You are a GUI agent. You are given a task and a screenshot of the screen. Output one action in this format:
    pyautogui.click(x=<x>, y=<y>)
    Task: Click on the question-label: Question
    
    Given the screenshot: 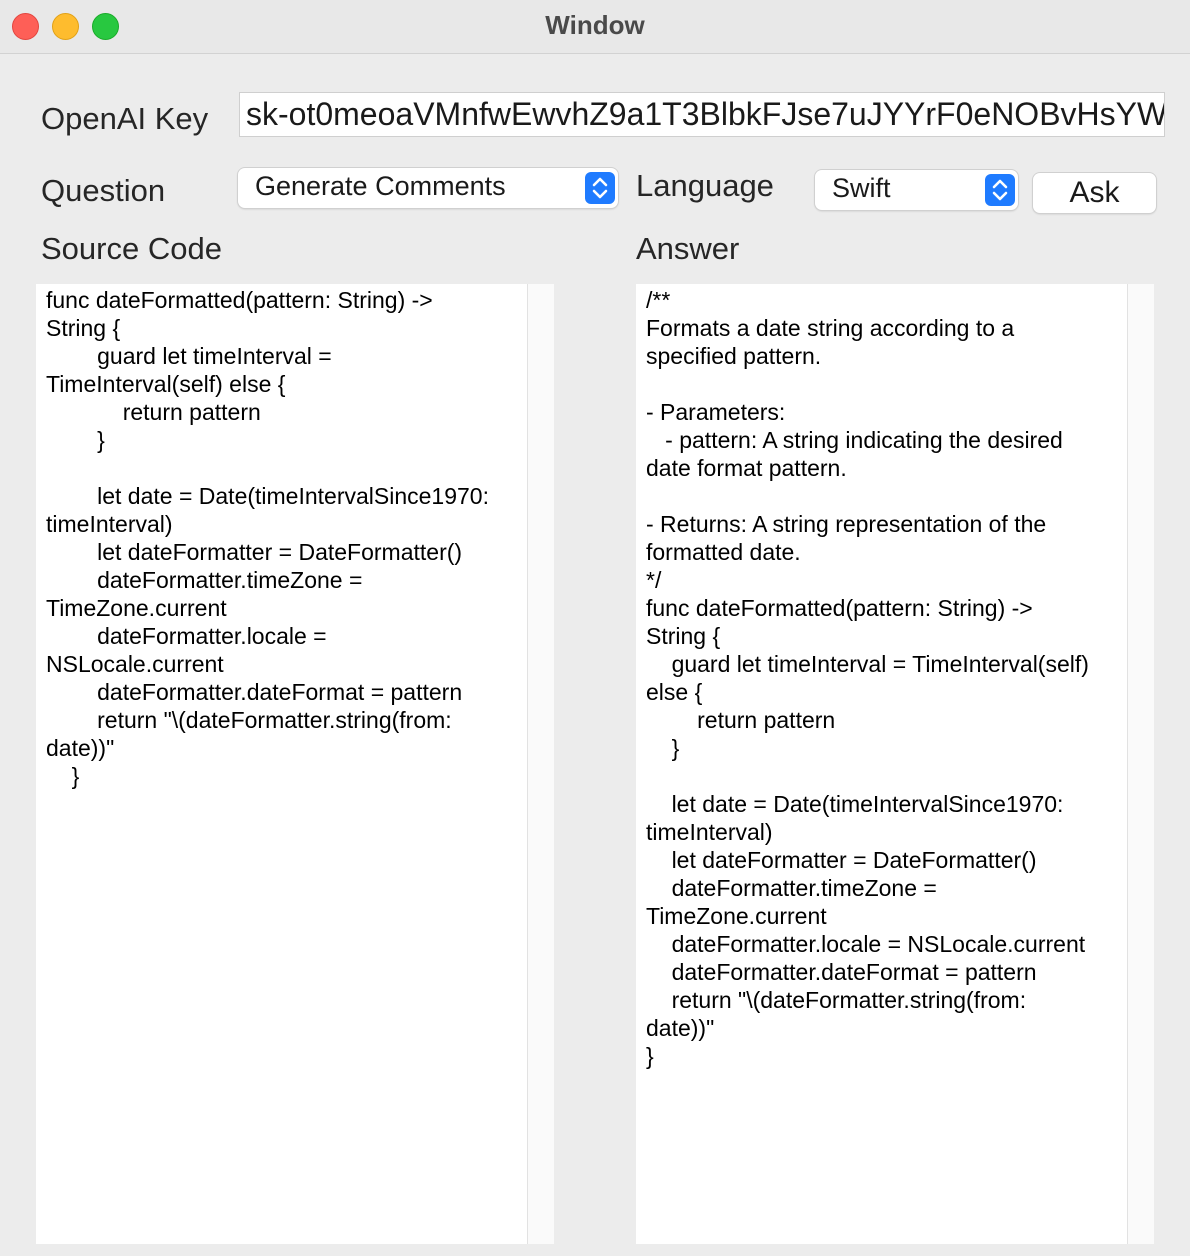 What is the action you would take?
    pyautogui.click(x=103, y=190)
    